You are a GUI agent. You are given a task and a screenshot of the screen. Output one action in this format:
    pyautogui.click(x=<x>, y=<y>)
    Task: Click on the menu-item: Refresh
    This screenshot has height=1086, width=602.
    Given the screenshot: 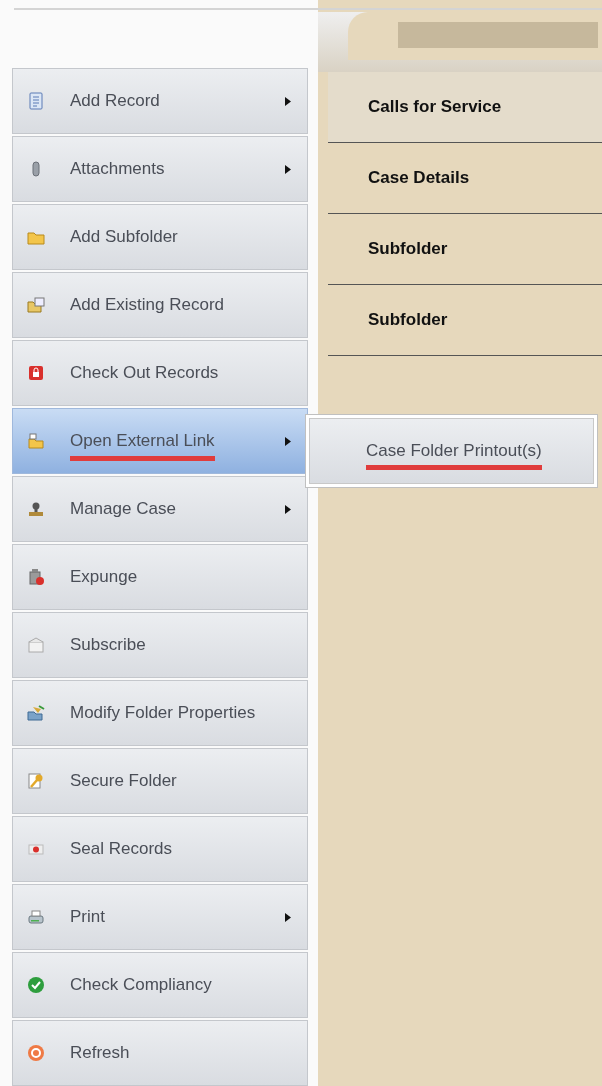 What is the action you would take?
    pyautogui.click(x=160, y=1053)
    